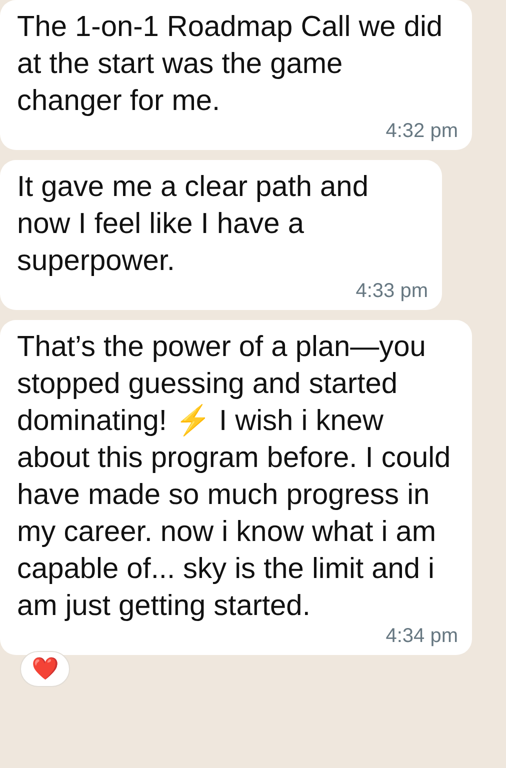 The width and height of the screenshot is (506, 768). What do you see at coordinates (392, 291) in the screenshot?
I see `message-time: 4:33 pm` at bounding box center [392, 291].